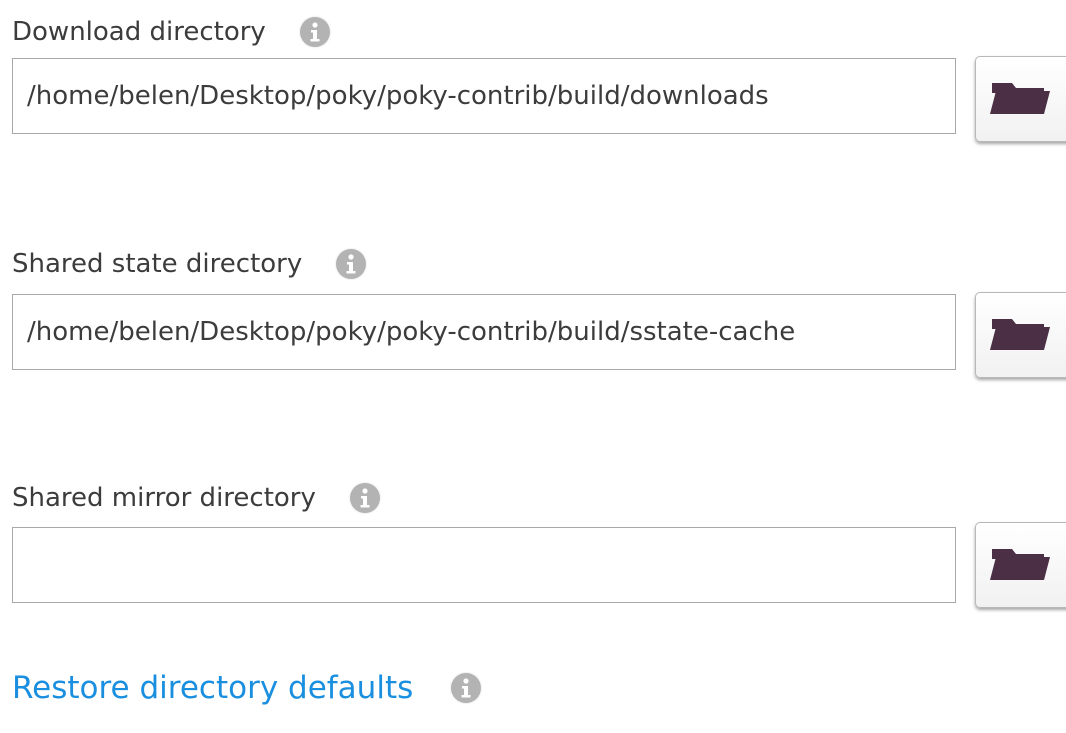 This screenshot has height=733, width=1066. What do you see at coordinates (466, 688) in the screenshot?
I see `restore-defaults-info-icon` at bounding box center [466, 688].